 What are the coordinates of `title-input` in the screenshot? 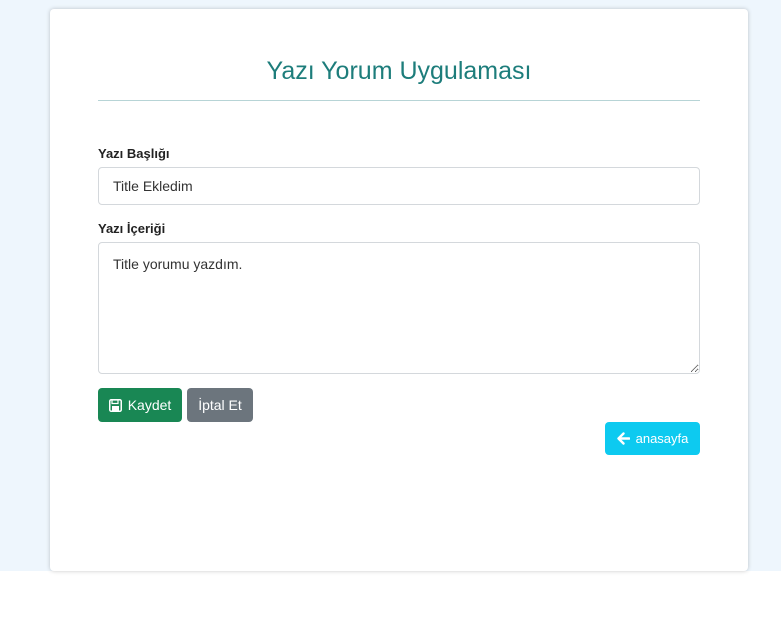 It's located at (399, 186).